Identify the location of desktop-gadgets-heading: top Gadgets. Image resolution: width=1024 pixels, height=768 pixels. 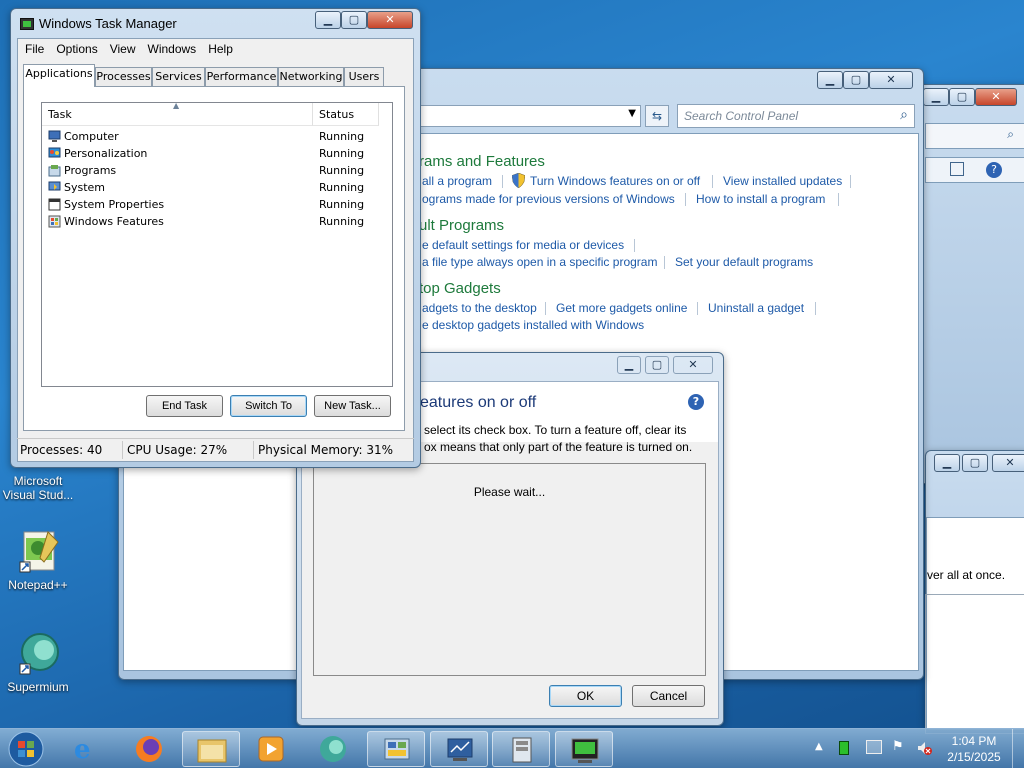
(460, 288).